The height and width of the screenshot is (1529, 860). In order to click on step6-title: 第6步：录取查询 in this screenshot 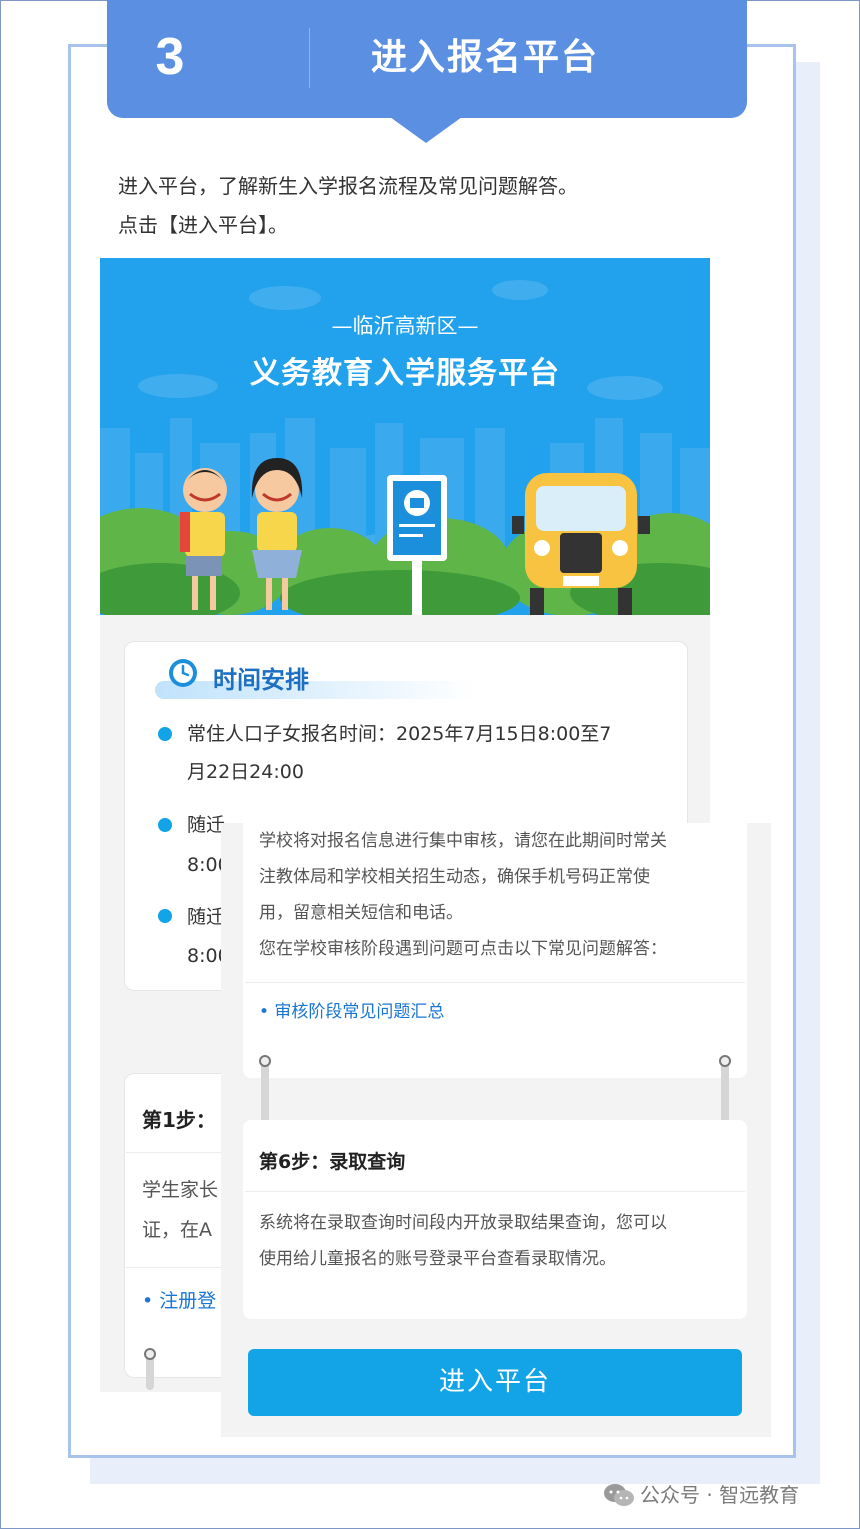, I will do `click(332, 1162)`.